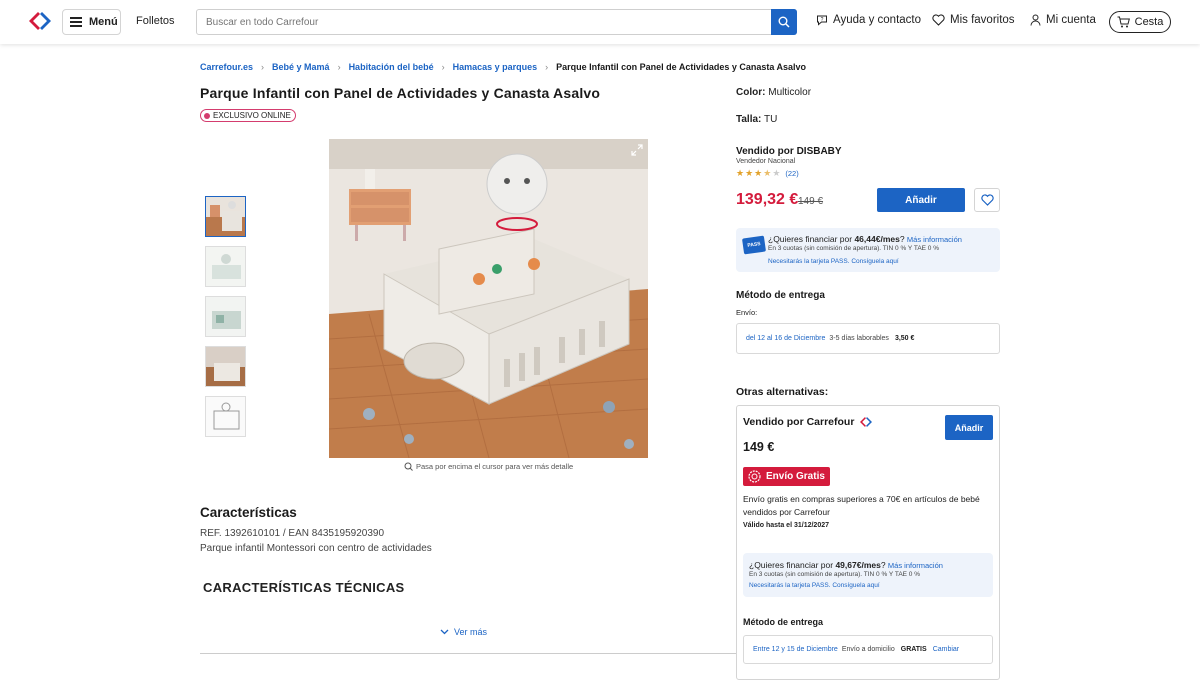 This screenshot has width=1200, height=680. What do you see at coordinates (877, 20) in the screenshot?
I see `help-label: Ayuda y contacto` at bounding box center [877, 20].